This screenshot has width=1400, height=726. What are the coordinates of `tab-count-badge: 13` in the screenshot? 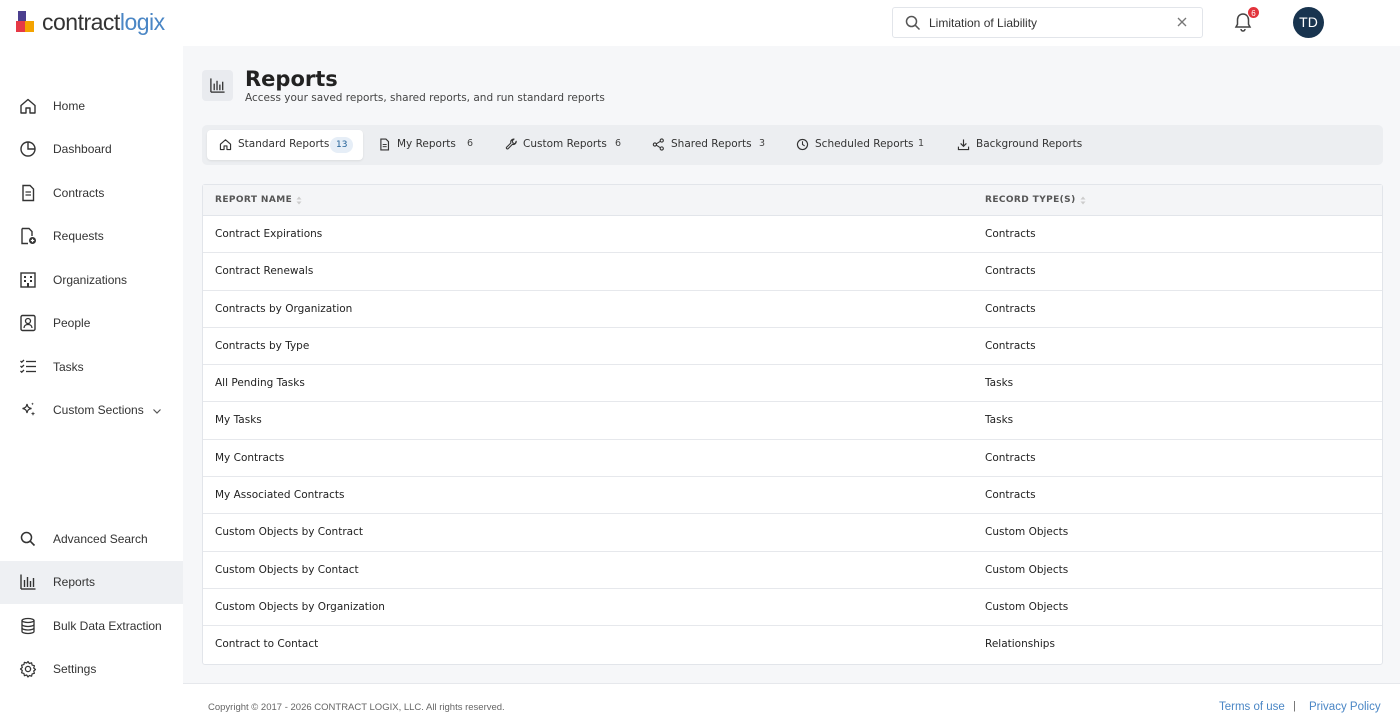 It's located at (342, 145).